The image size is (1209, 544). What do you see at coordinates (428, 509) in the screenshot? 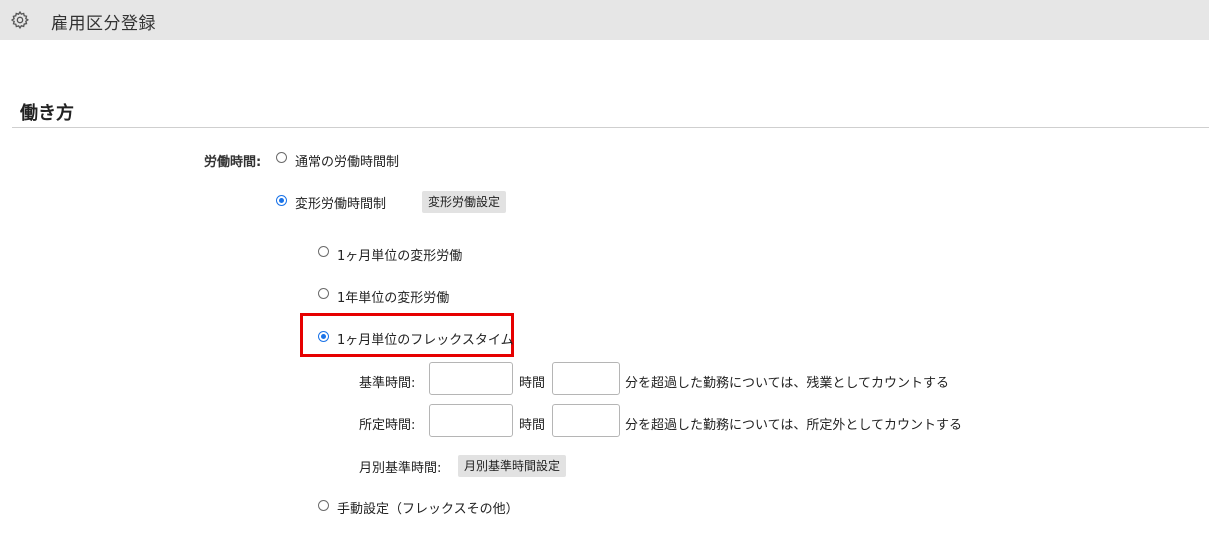
I see `option-manual-settings-label: 手動設定（フレックスその他）` at bounding box center [428, 509].